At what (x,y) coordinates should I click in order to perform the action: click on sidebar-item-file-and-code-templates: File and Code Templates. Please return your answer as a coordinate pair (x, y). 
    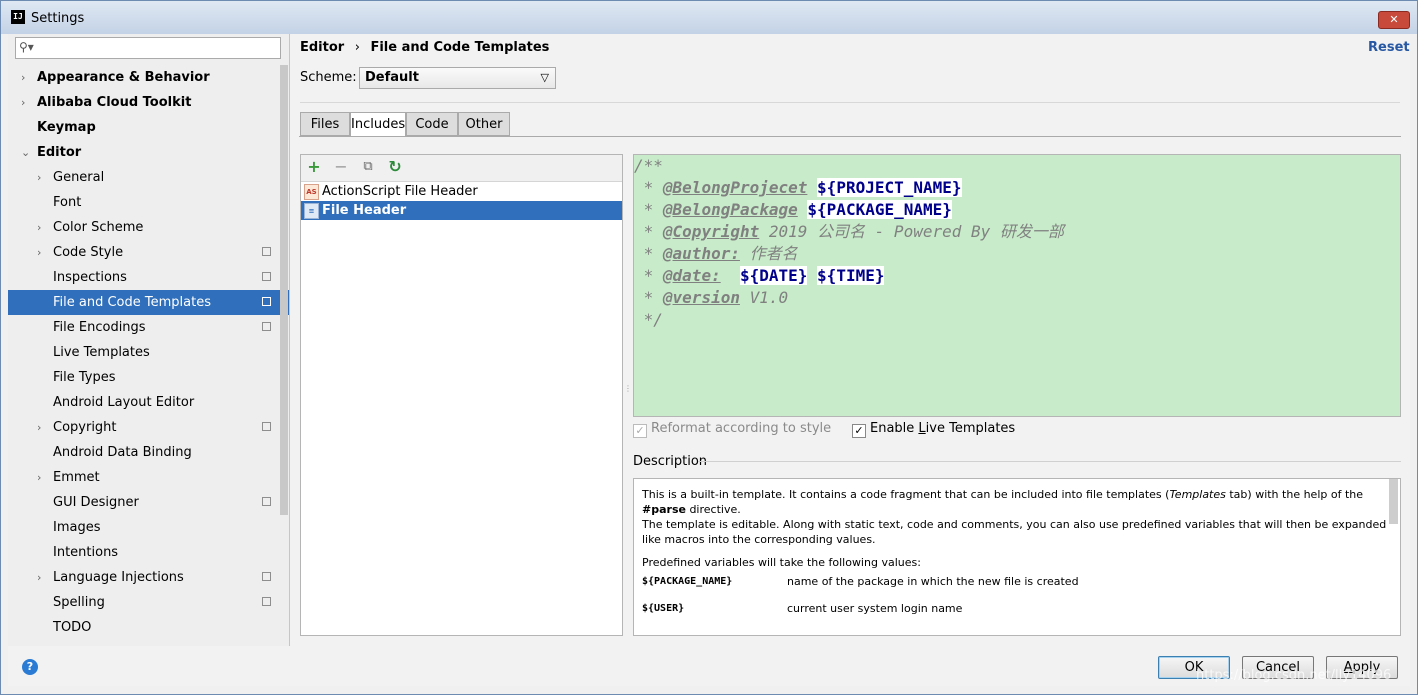
    Looking at the image, I should click on (148, 302).